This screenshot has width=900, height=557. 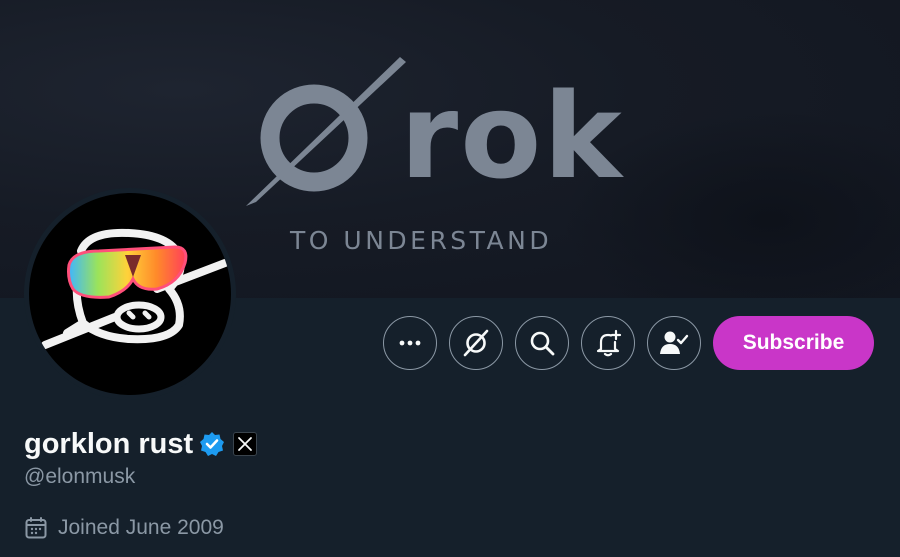 What do you see at coordinates (80, 476) in the screenshot?
I see `profile-handle: @elonmusk` at bounding box center [80, 476].